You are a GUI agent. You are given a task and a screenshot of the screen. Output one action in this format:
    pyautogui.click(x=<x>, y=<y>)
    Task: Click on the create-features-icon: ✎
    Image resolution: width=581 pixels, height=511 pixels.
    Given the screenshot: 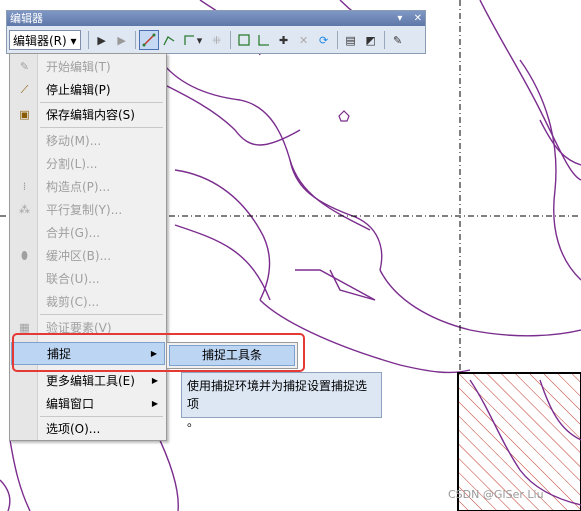 What is the action you would take?
    pyautogui.click(x=398, y=40)
    